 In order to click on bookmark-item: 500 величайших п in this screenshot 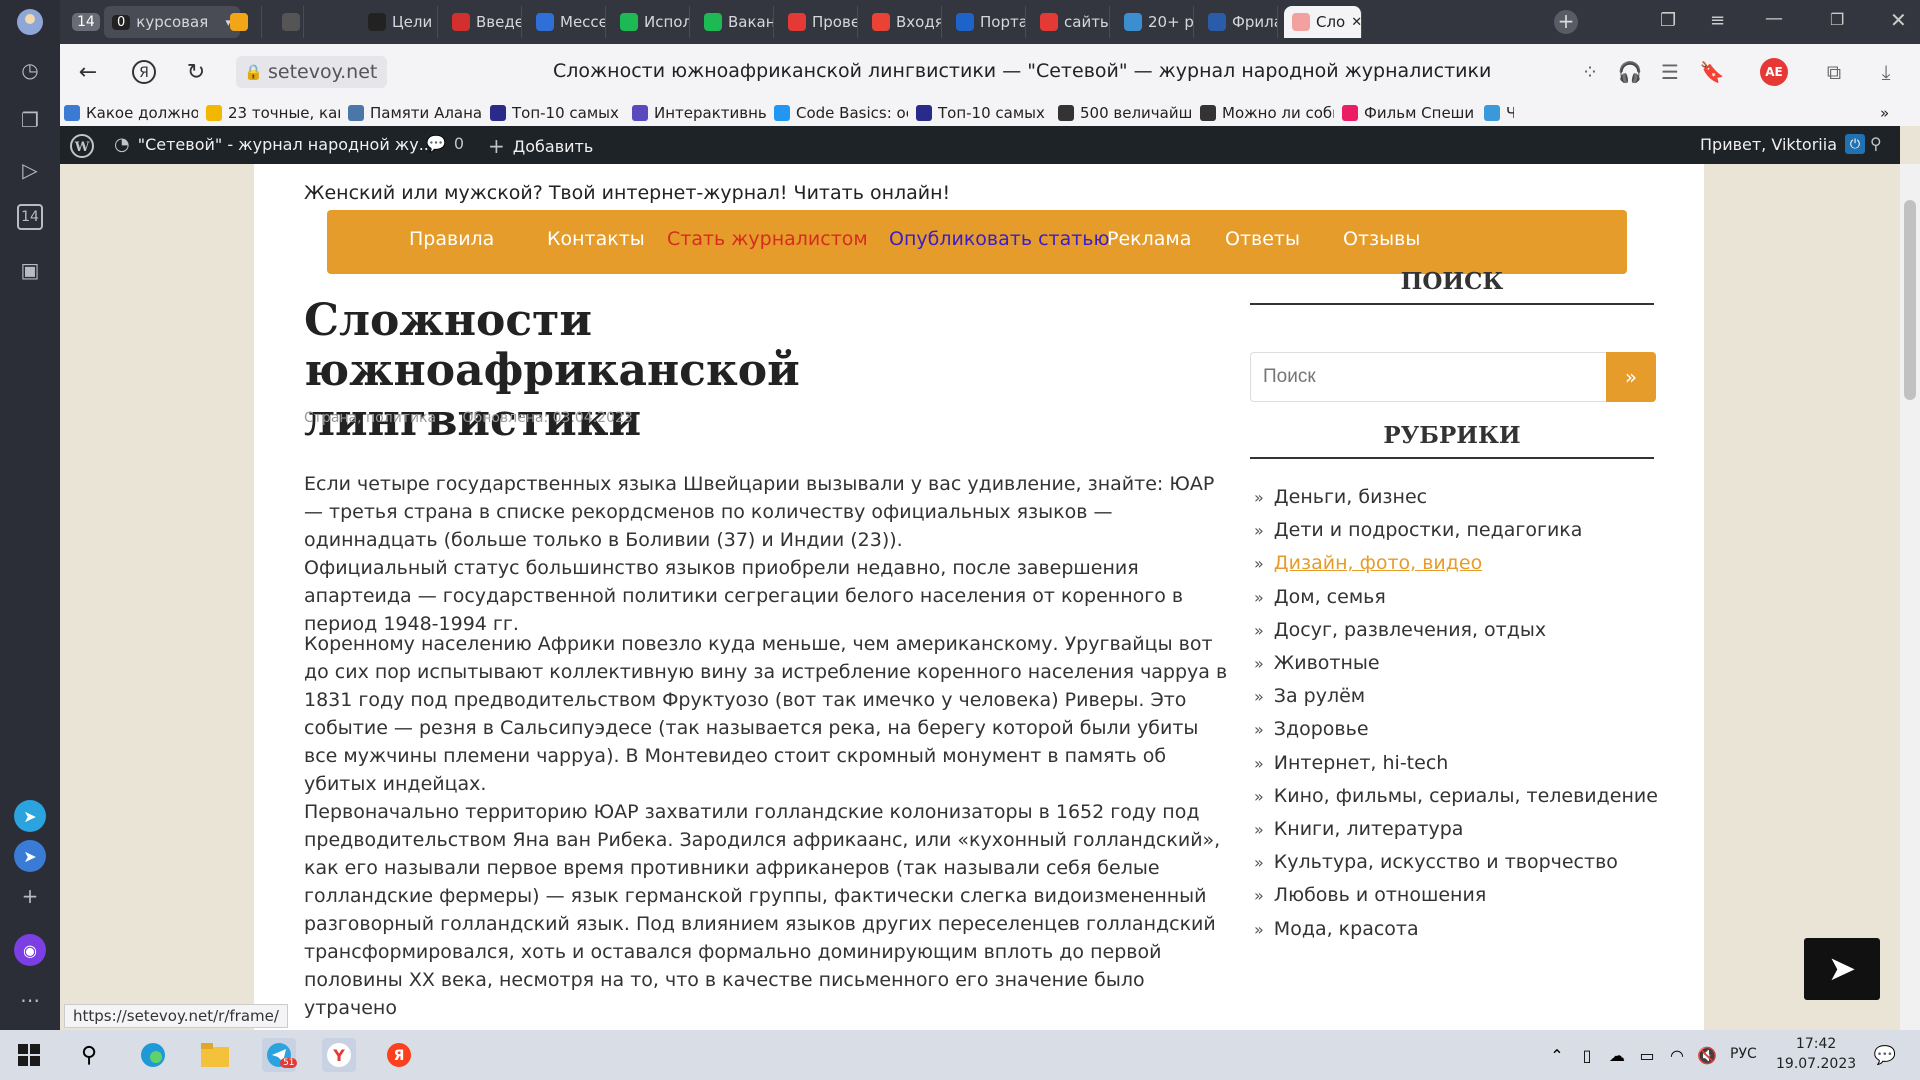, I will do `click(1125, 113)`.